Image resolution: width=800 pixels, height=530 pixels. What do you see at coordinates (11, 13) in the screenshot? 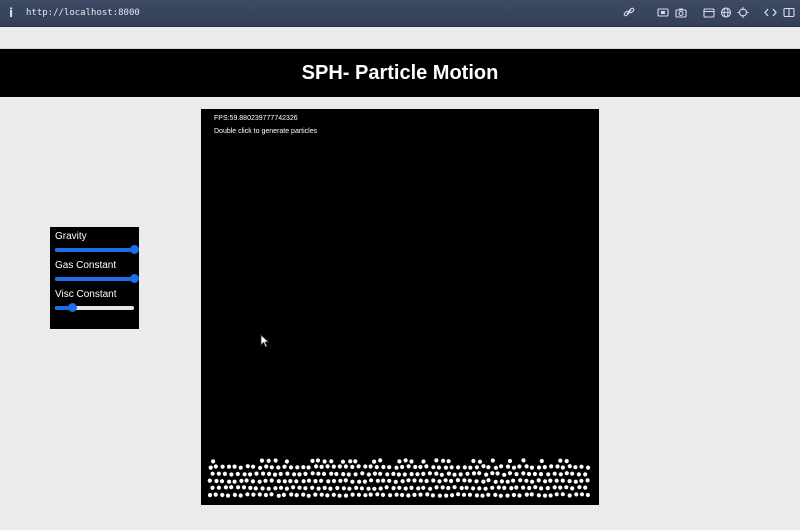
I see `info-icon: i` at bounding box center [11, 13].